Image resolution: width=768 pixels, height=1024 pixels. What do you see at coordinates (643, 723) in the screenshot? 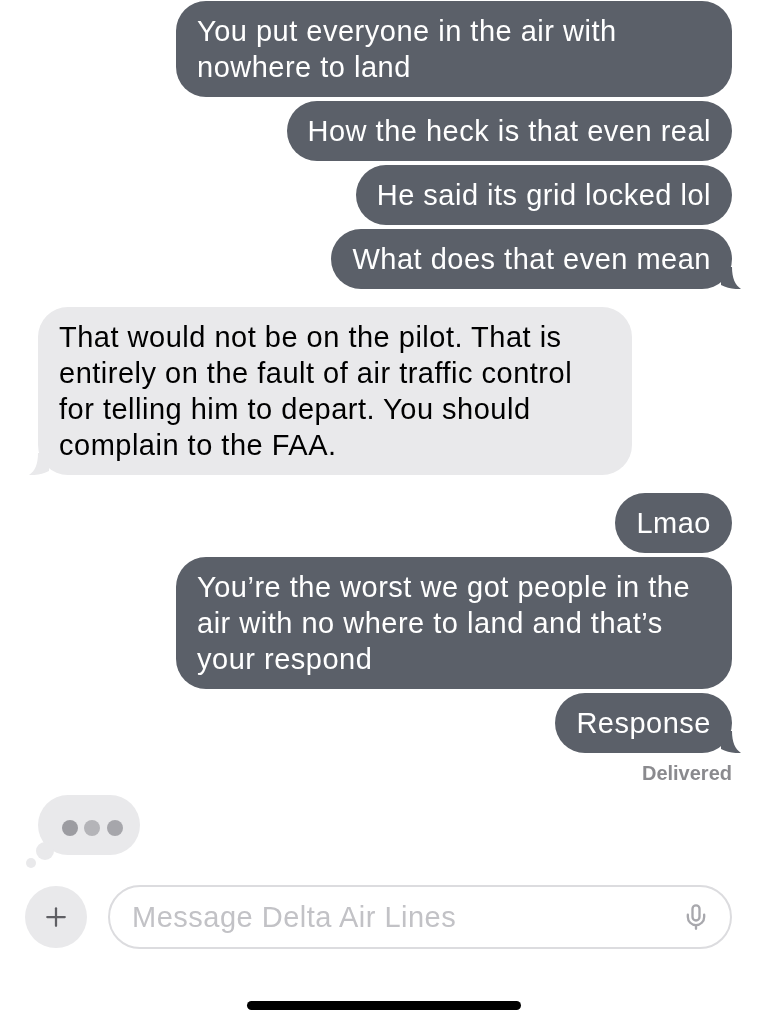
I see `message-bubble: Response` at bounding box center [643, 723].